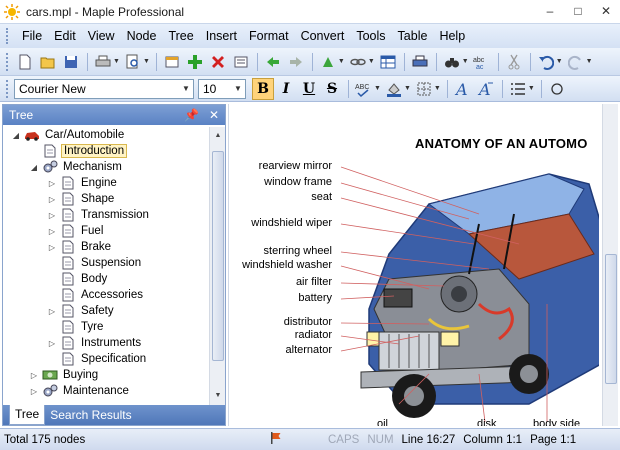 This screenshot has height=450, width=620. I want to click on menu-edit: Edit, so click(65, 36).